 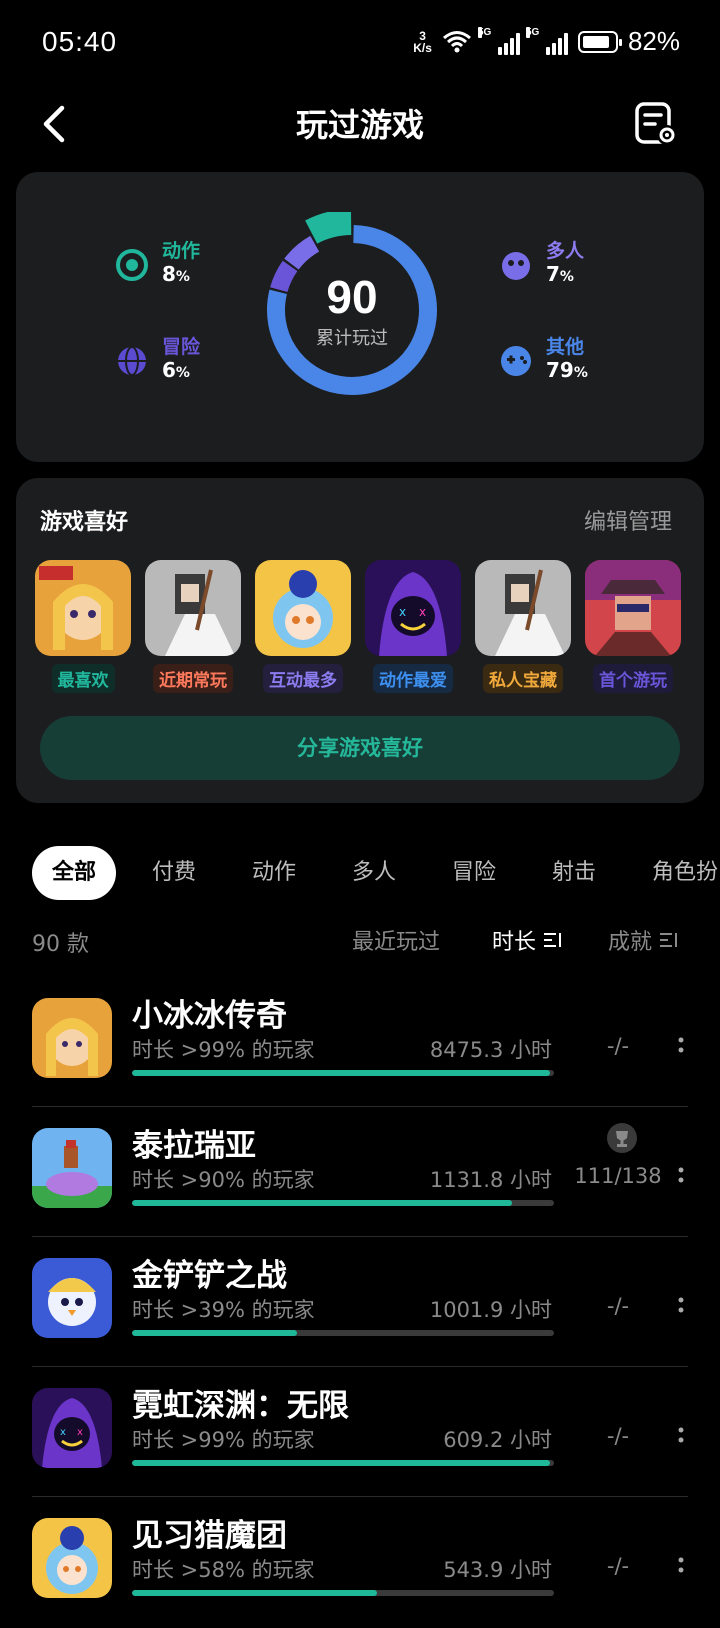 I want to click on tab-paid: 付费, so click(x=174, y=873).